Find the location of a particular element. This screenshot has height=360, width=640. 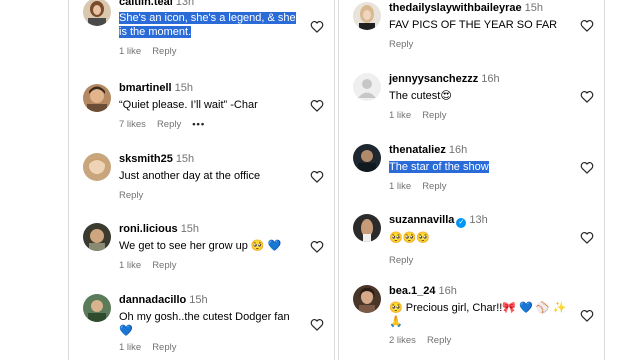

comment-text: The star of the show is located at coordinates (439, 167).